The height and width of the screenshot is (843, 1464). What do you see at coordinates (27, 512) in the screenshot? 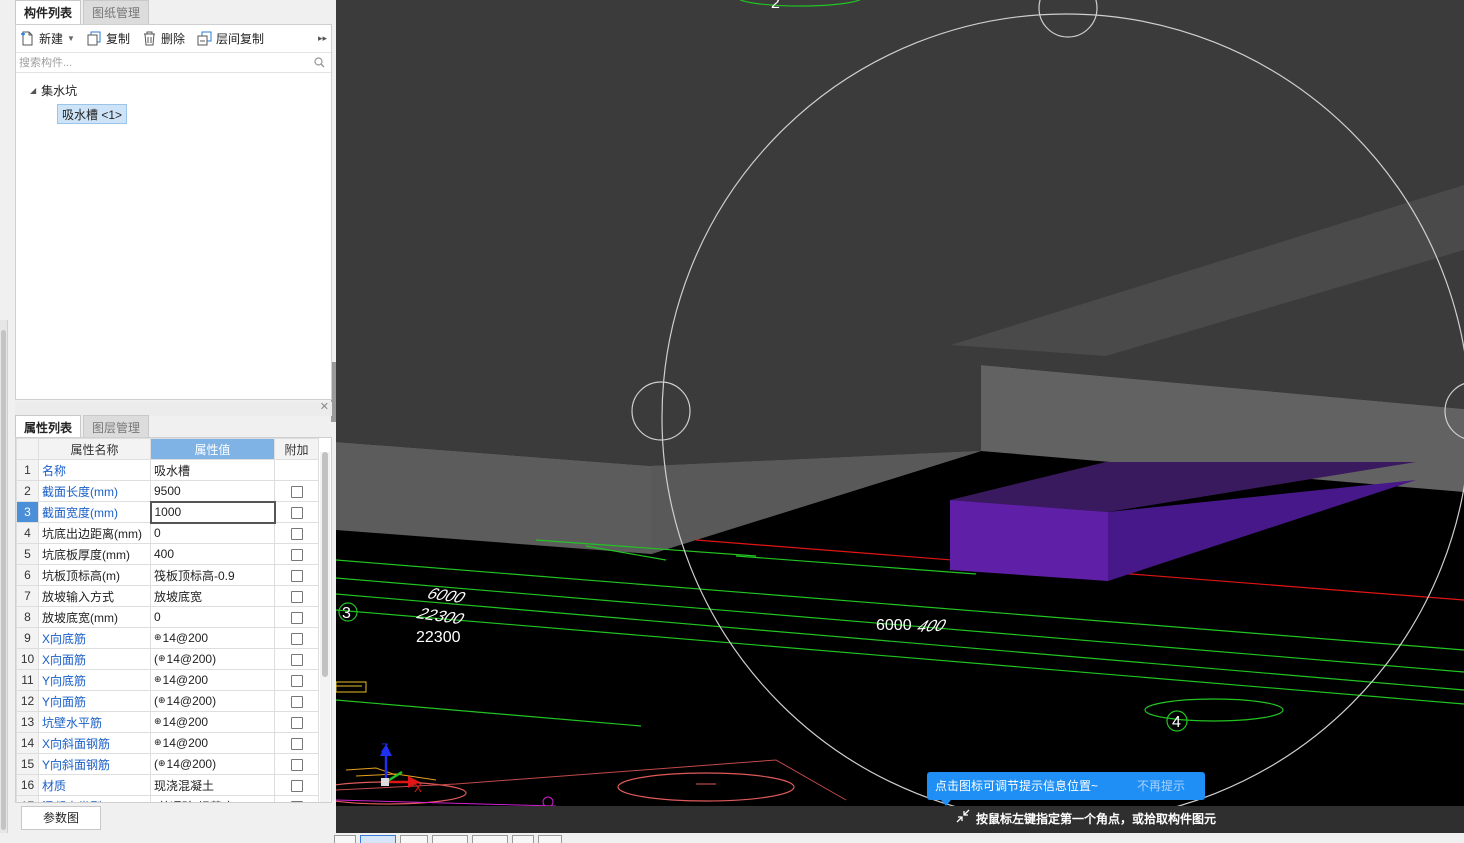
I see `row-index: 3` at bounding box center [27, 512].